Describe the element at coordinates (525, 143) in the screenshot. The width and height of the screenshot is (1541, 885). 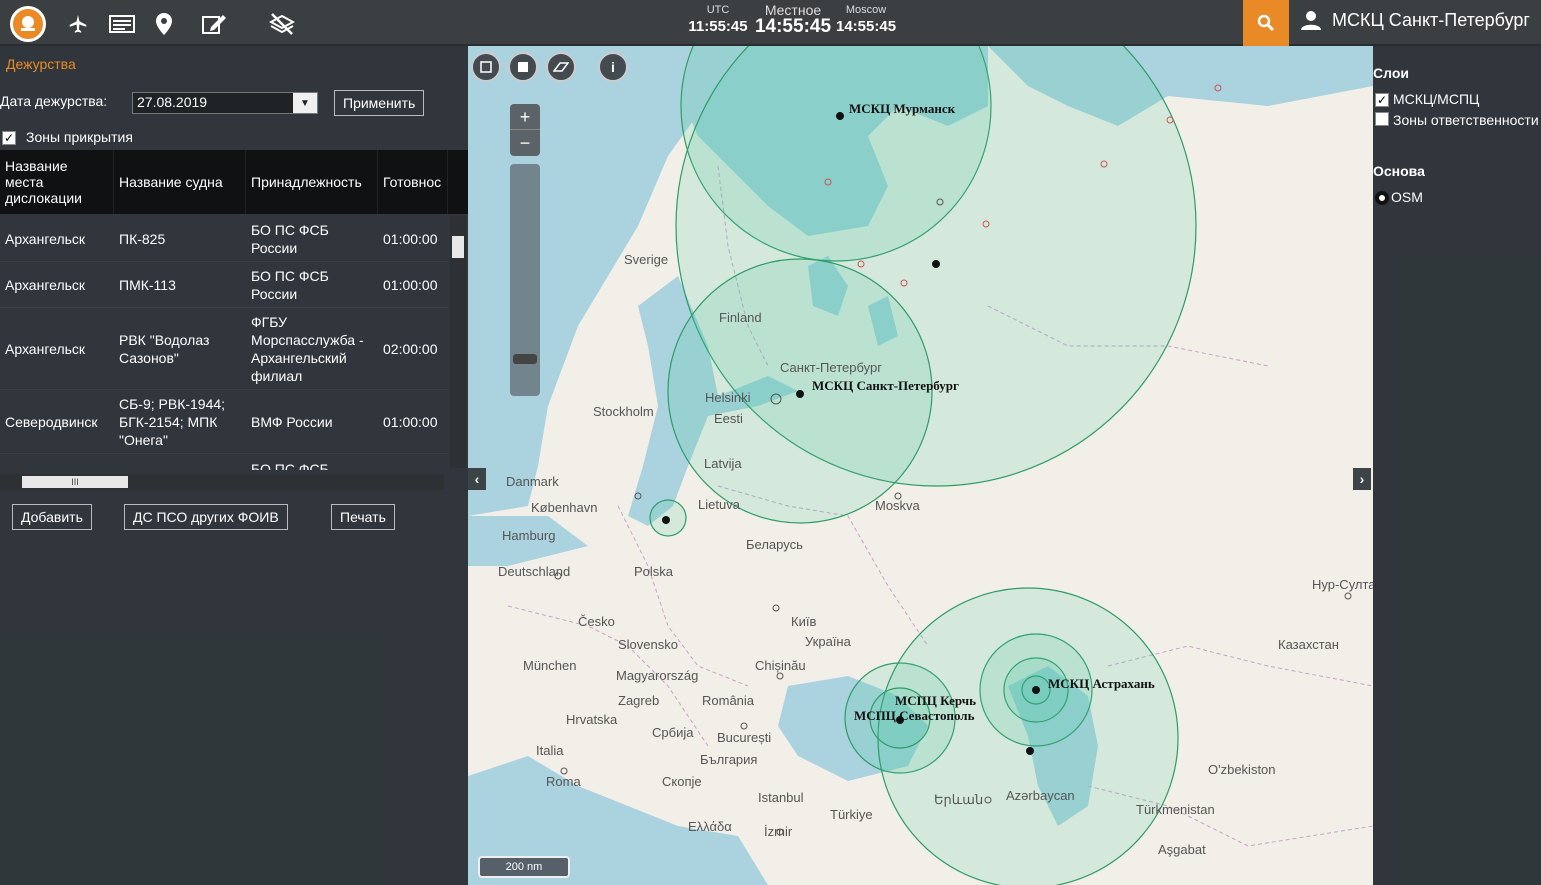
I see `zoom-out-button: −` at that location.